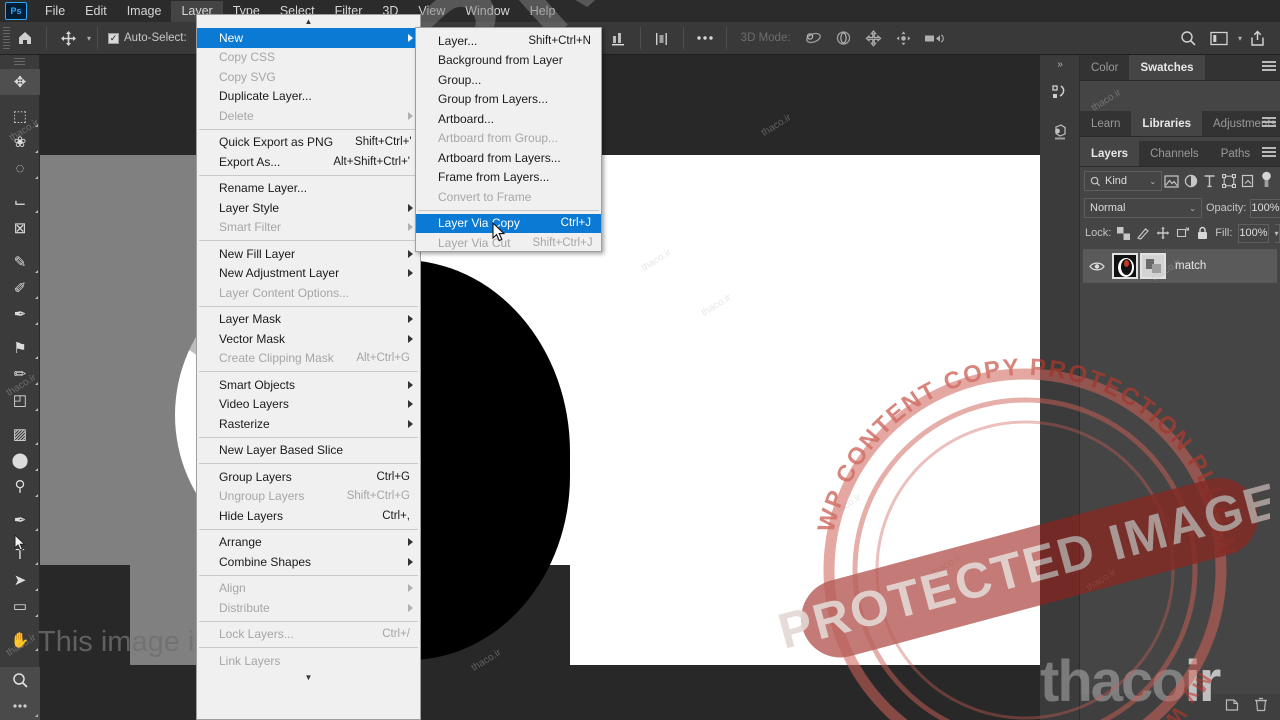  Describe the element at coordinates (20, 168) in the screenshot. I see `object-selection-tool-icon: ◌` at that location.